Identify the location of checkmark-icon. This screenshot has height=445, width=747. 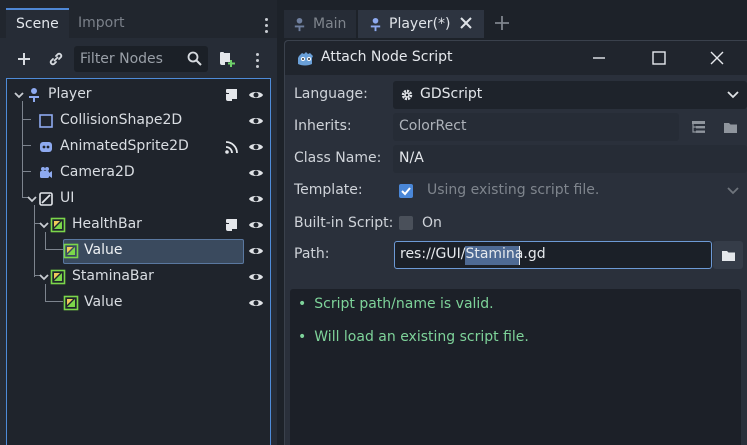
(406, 191).